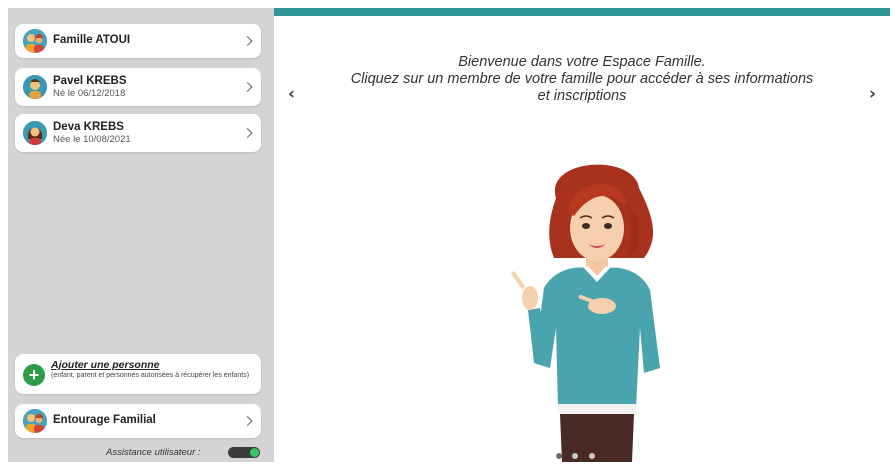  What do you see at coordinates (105, 365) in the screenshot?
I see `add-person-label: Ajouter une personne` at bounding box center [105, 365].